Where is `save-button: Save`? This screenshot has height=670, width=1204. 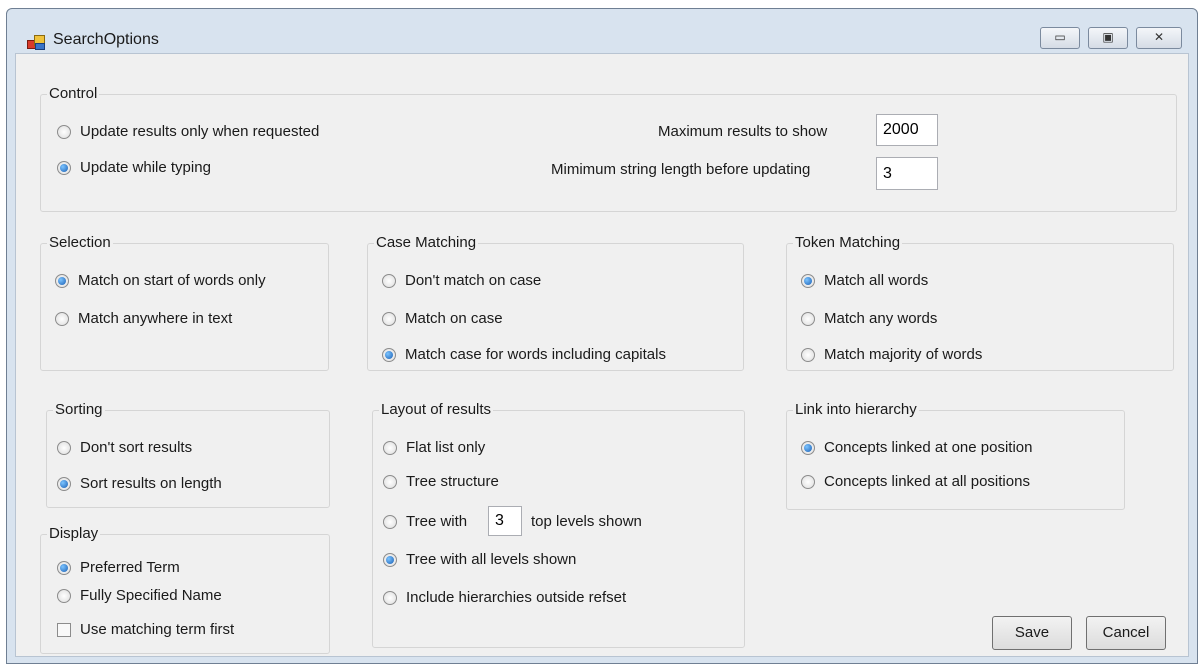
save-button: Save is located at coordinates (1032, 633).